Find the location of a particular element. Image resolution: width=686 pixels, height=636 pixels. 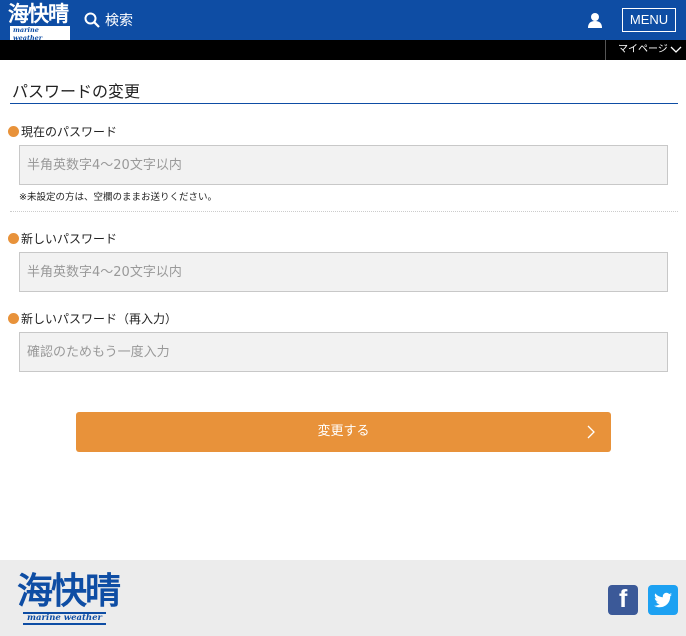

facebook-icon: f is located at coordinates (623, 600).